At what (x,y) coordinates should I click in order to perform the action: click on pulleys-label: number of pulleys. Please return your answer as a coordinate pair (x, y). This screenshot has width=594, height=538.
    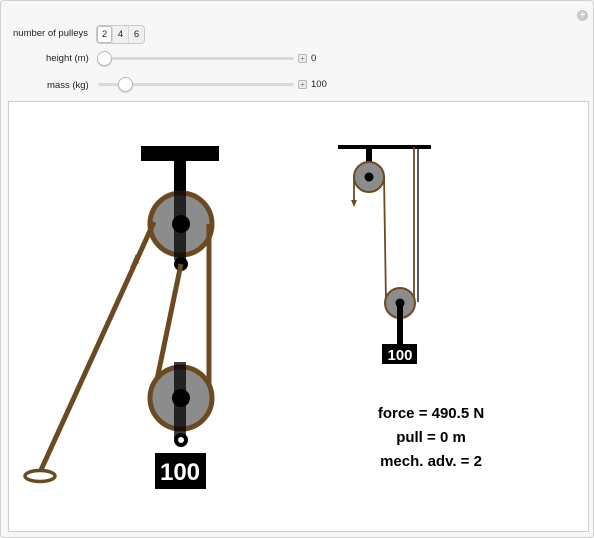
    Looking at the image, I should click on (50, 33).